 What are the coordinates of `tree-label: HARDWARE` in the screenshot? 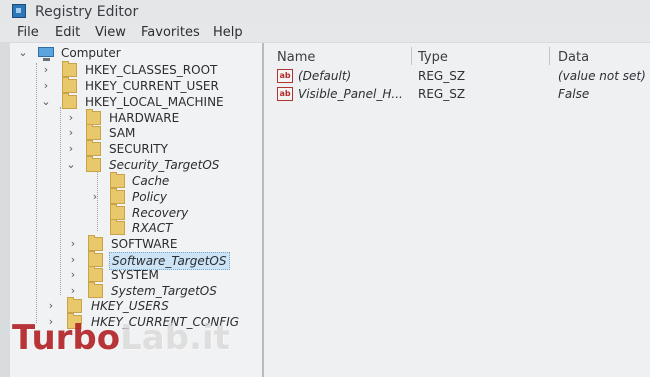 It's located at (144, 118).